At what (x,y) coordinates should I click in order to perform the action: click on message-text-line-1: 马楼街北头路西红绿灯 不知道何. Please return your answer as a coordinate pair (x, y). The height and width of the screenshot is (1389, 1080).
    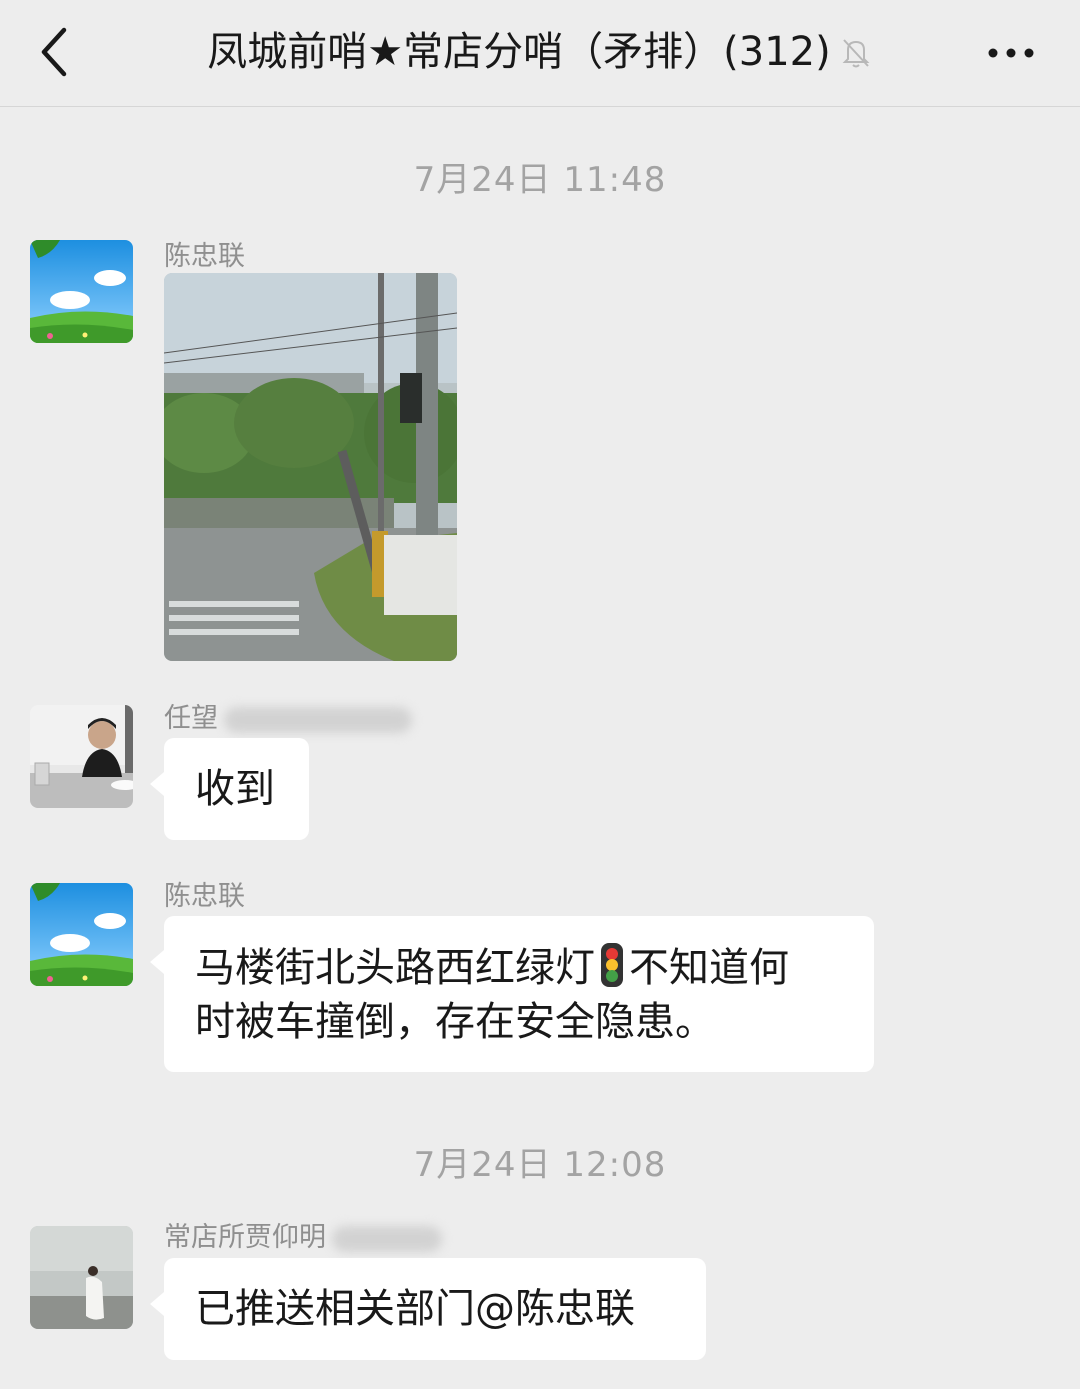
    Looking at the image, I should click on (534, 968).